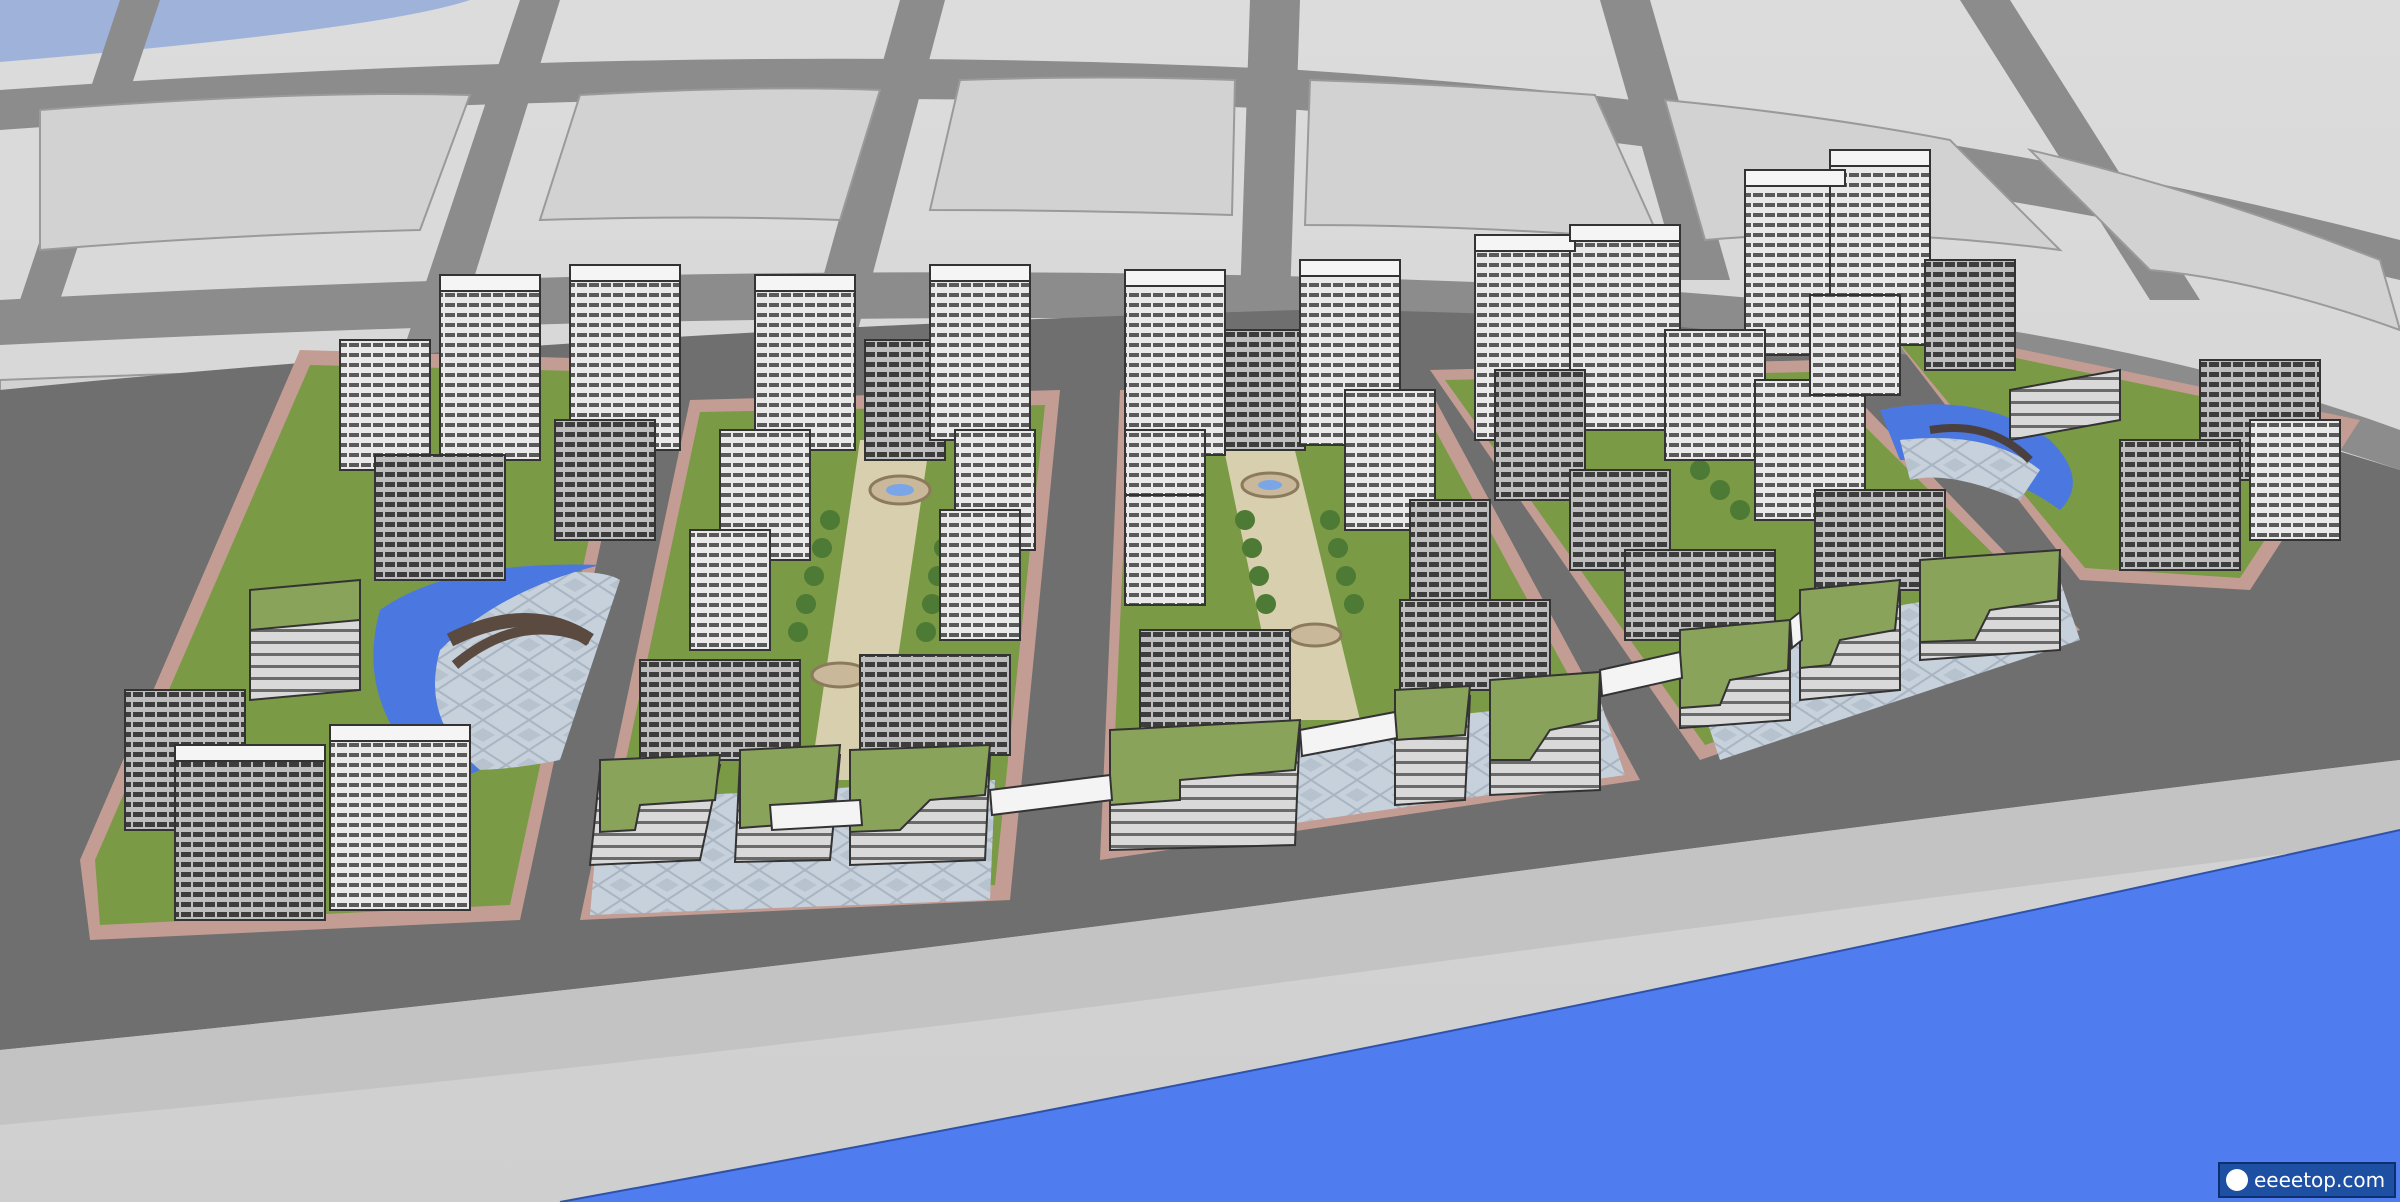 The height and width of the screenshot is (1202, 2400). Describe the element at coordinates (2320, 1180) in the screenshot. I see `watermark-text: eeeetop.com` at that location.